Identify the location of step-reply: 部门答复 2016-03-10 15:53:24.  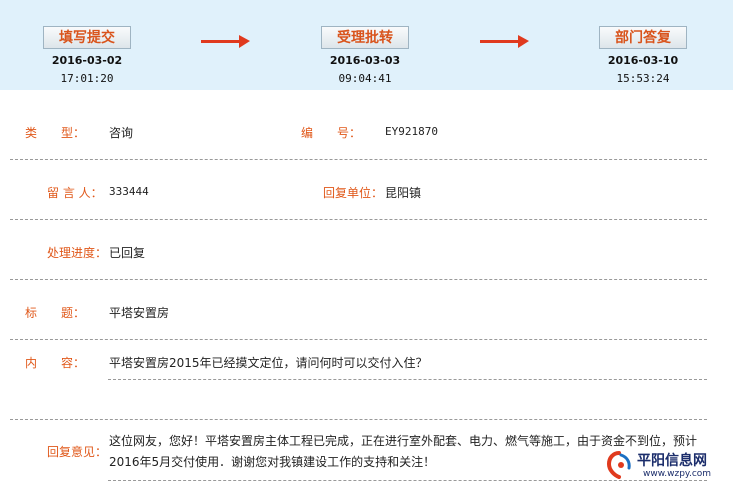
(643, 55).